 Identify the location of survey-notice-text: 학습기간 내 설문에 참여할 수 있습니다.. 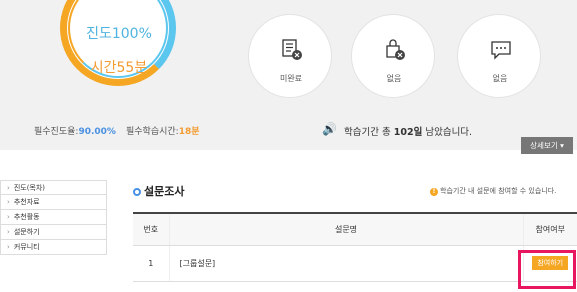
(498, 191).